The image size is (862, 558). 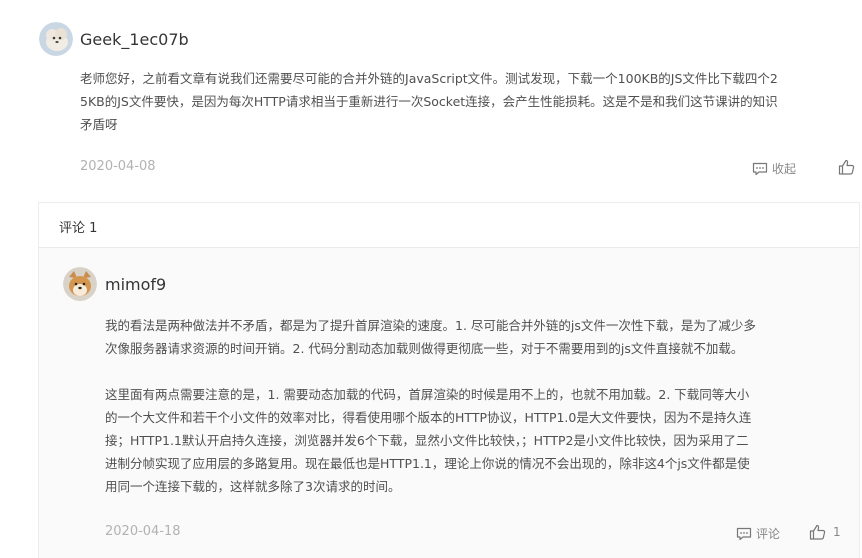 What do you see at coordinates (253, 486) in the screenshot?
I see `reply-text-line: 用同一个连接下载的，这样就多除了3次请求的时间。` at bounding box center [253, 486].